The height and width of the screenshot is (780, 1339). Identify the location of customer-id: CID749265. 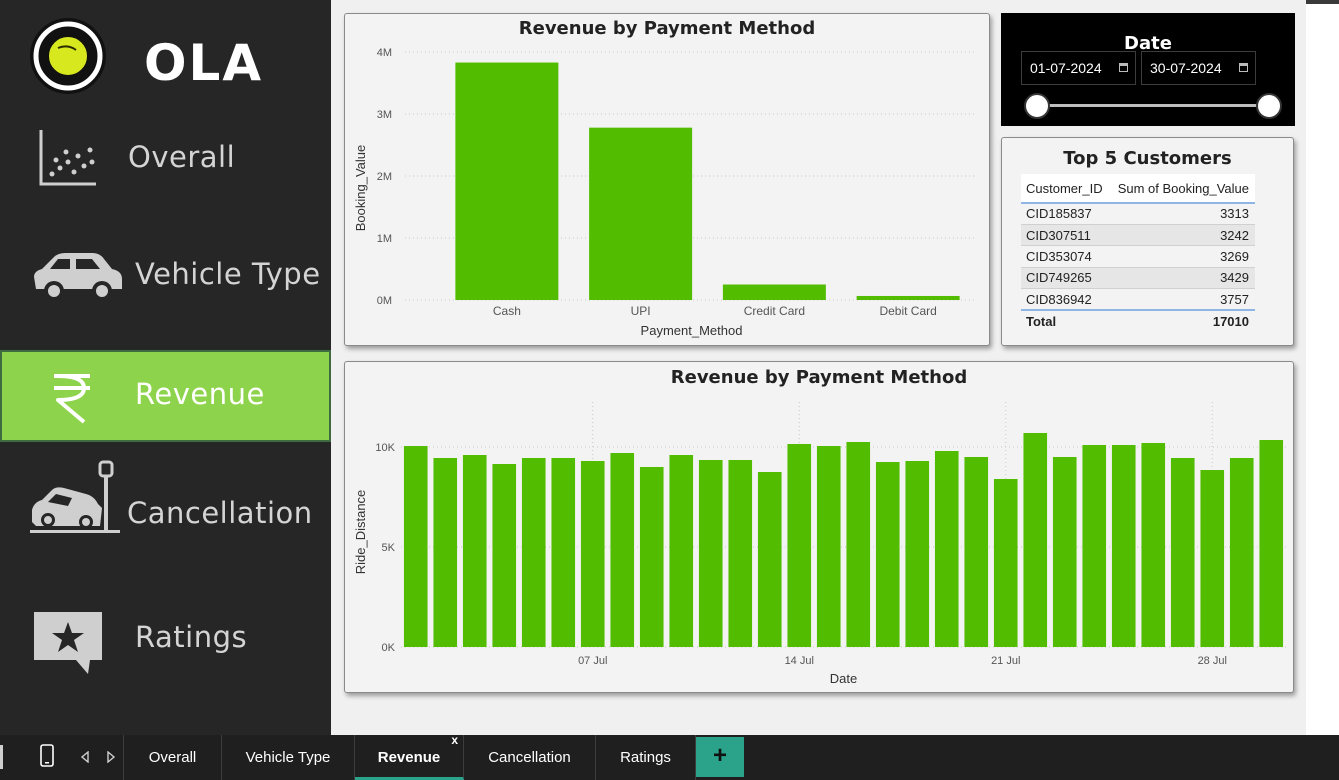
(1064, 278).